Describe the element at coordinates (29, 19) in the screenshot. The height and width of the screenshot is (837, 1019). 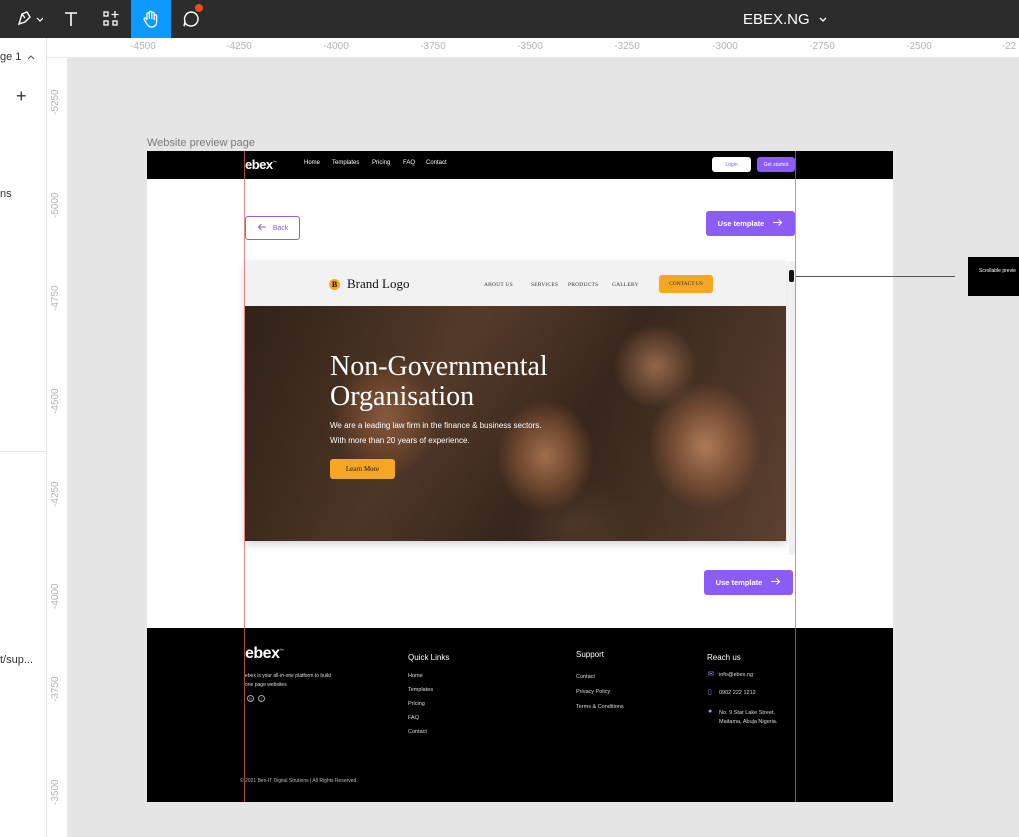
I see `pen-tool-button` at that location.